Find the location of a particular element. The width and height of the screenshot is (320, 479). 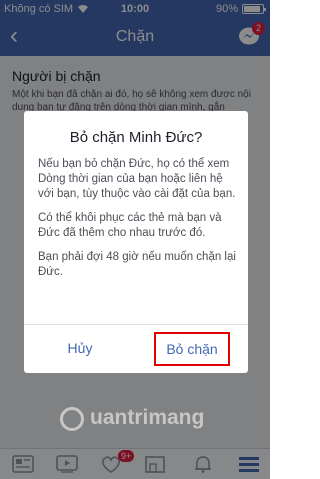

dialog-title: Bỏ chặn Minh Đức? is located at coordinates (136, 137).